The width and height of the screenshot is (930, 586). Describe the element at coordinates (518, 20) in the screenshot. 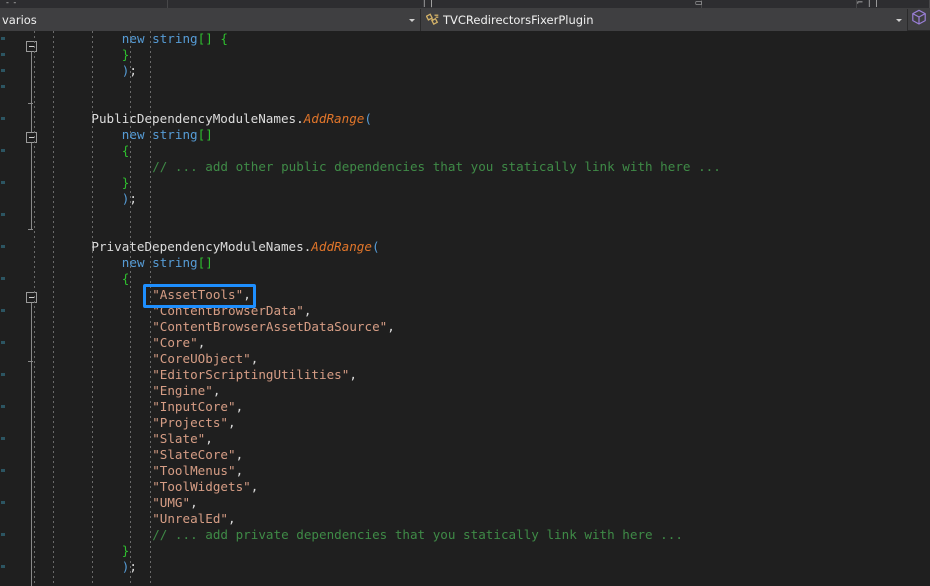

I see `member-dropdown-value: TVCRedirectorsFixerPlugin` at that location.